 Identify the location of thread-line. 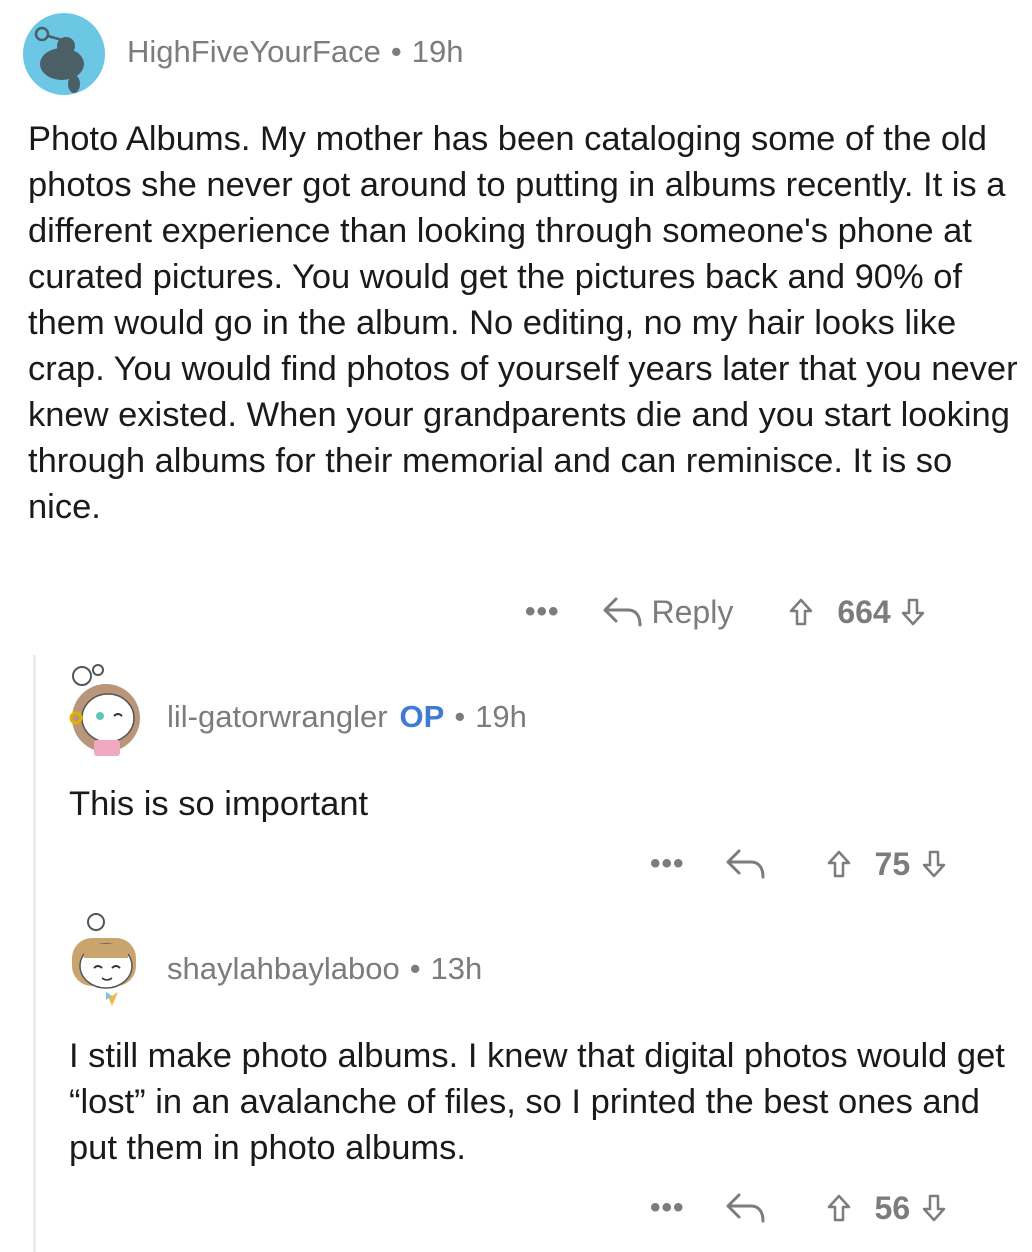
(34, 953).